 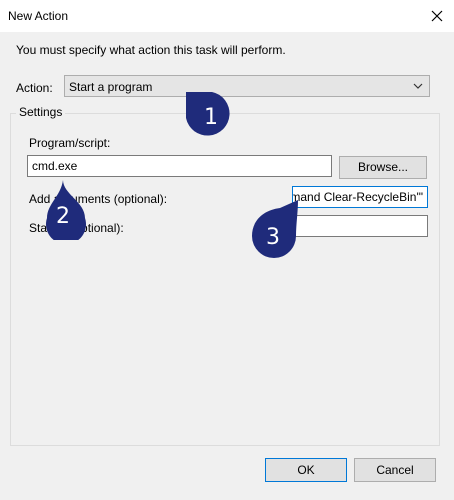 I want to click on settings-legend: Settings, so click(x=41, y=112).